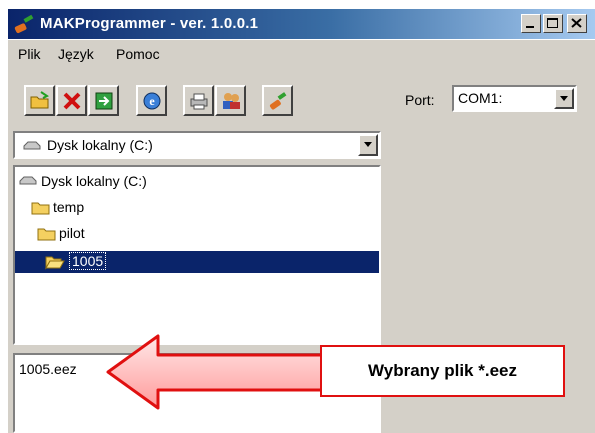  I want to click on print-icon, so click(199, 101).